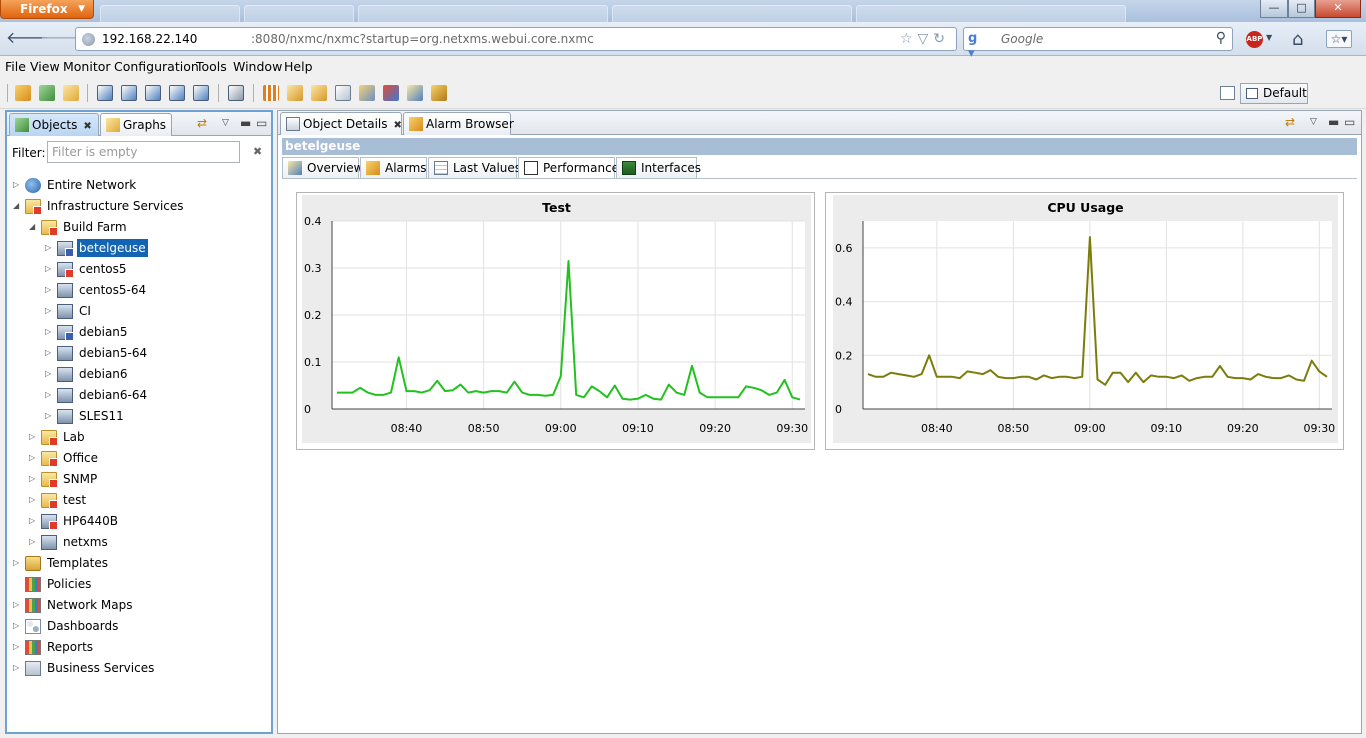 This screenshot has width=1366, height=738. I want to click on bookmarks-icon: ☆▾, so click(1339, 39).